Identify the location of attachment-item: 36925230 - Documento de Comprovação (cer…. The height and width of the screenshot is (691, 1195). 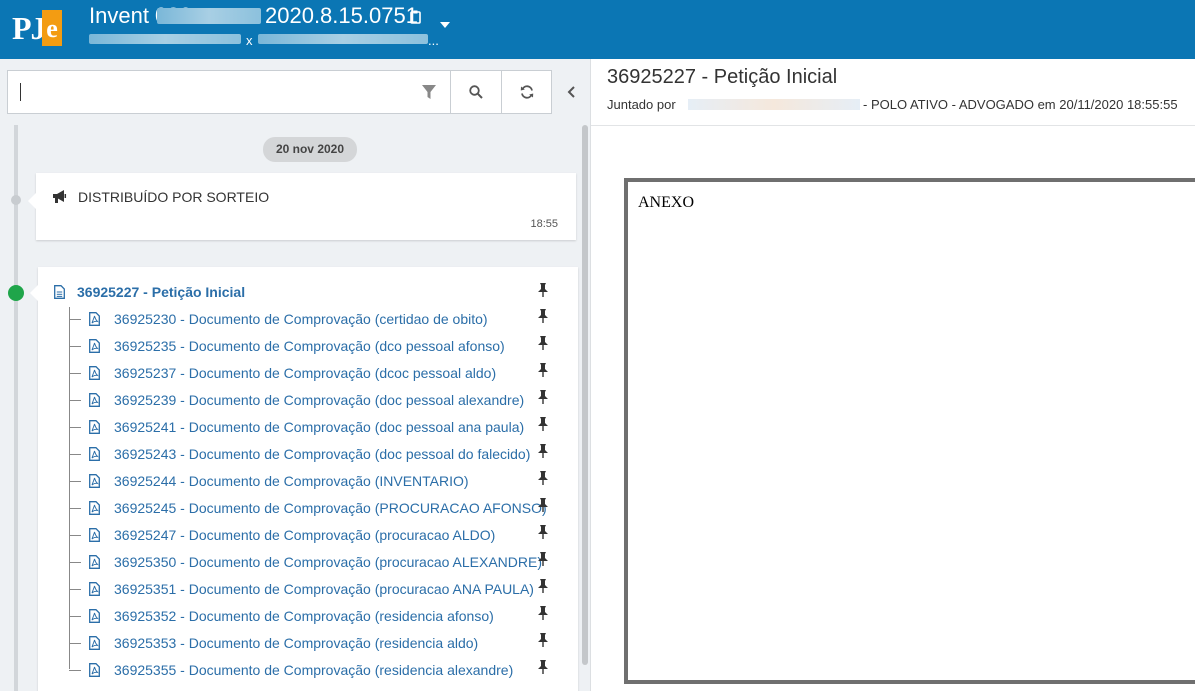
(314, 319).